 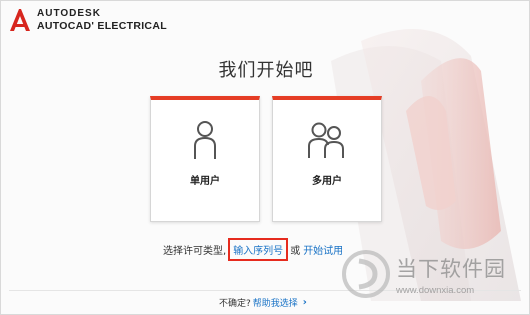 I want to click on license-type-row: 选择许可类型, 输入序列号 或 开始试用, so click(x=253, y=249).